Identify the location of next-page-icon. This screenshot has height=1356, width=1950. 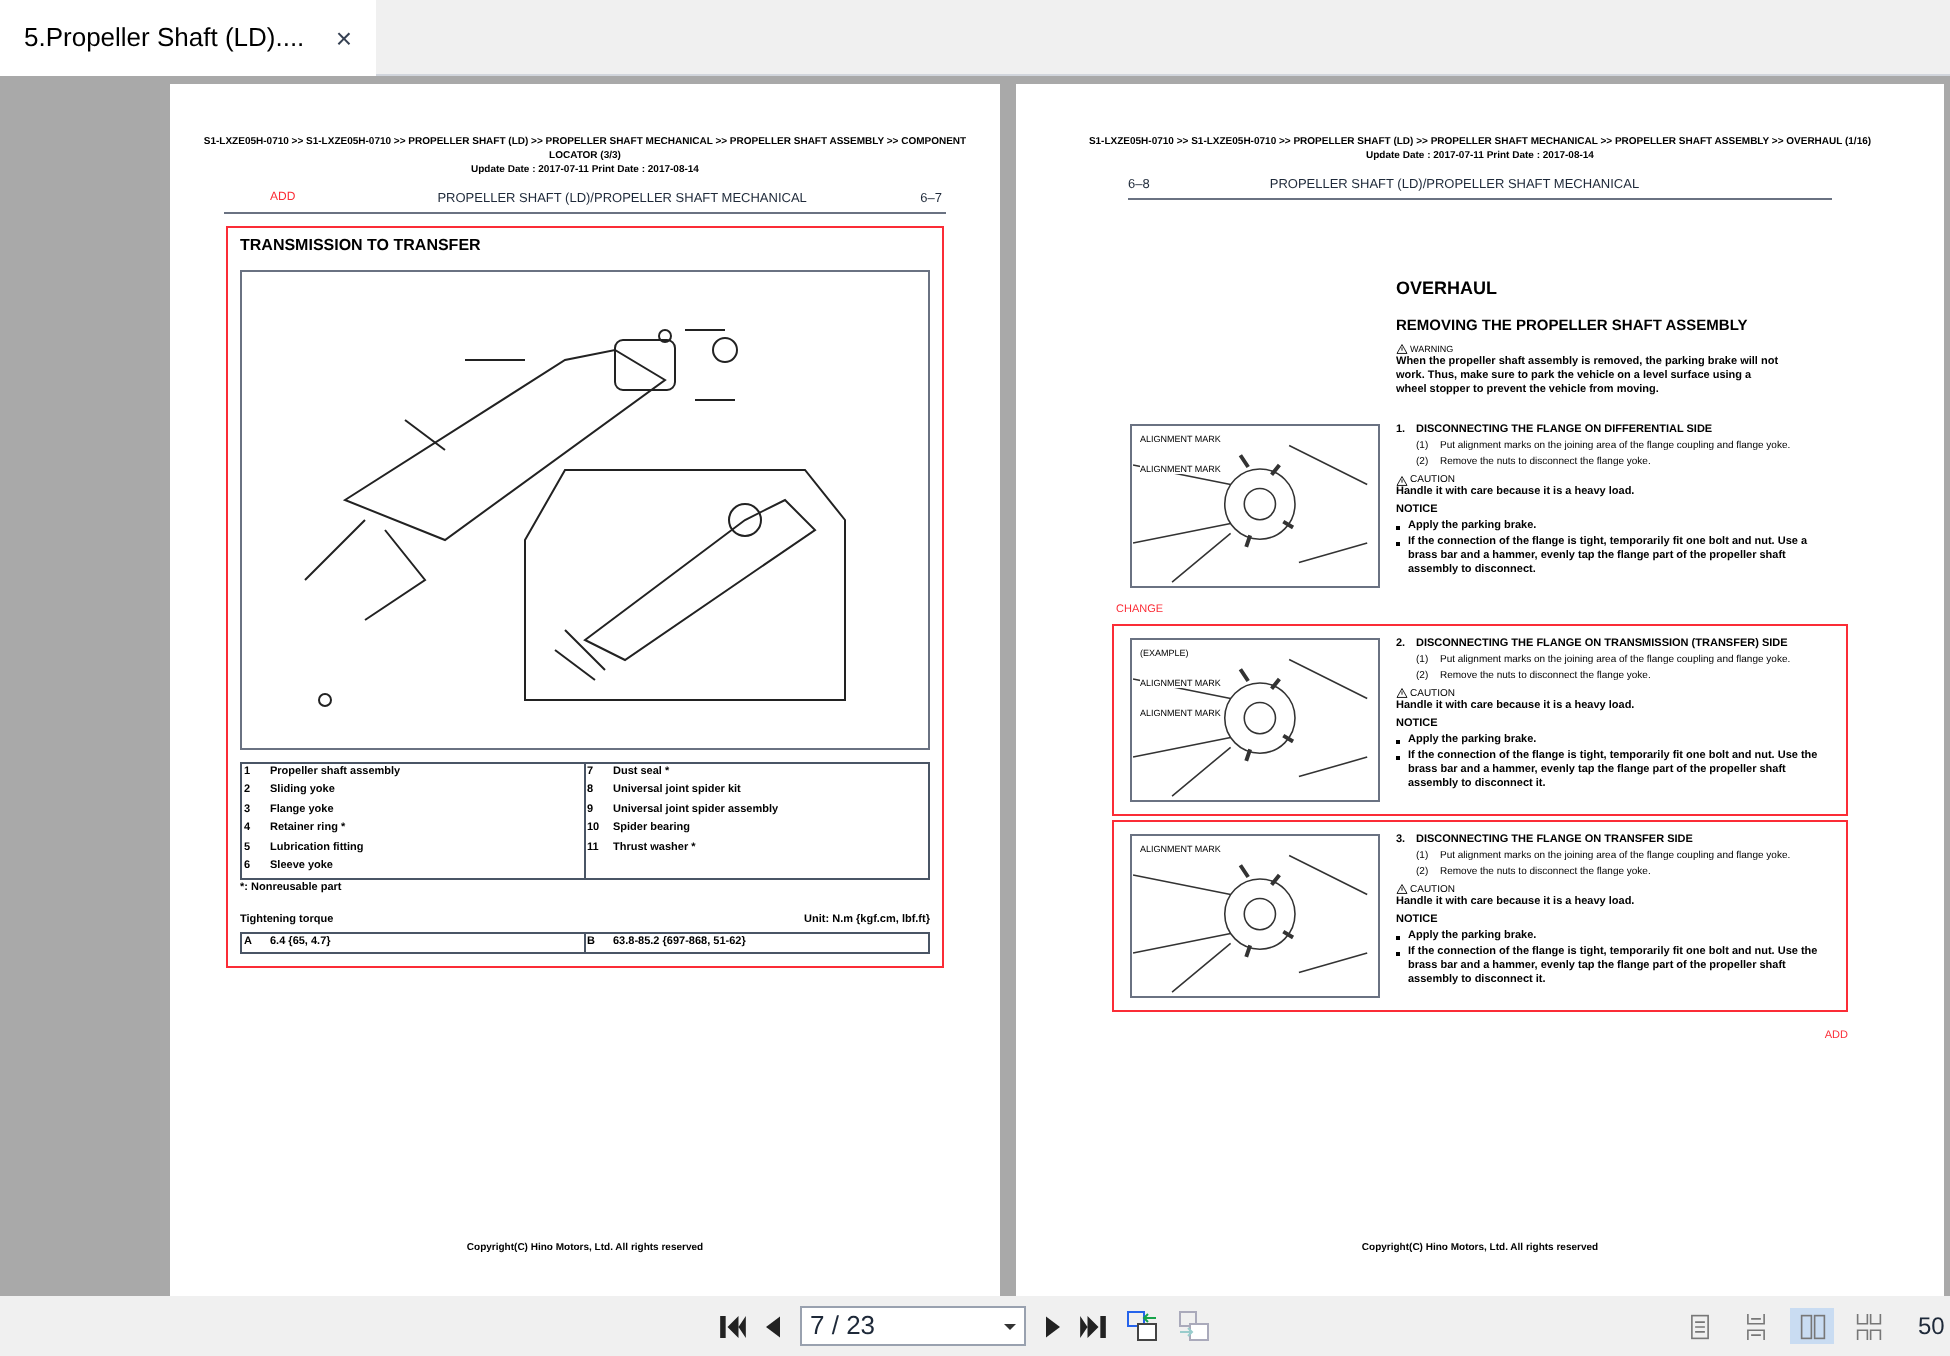
(1053, 1326).